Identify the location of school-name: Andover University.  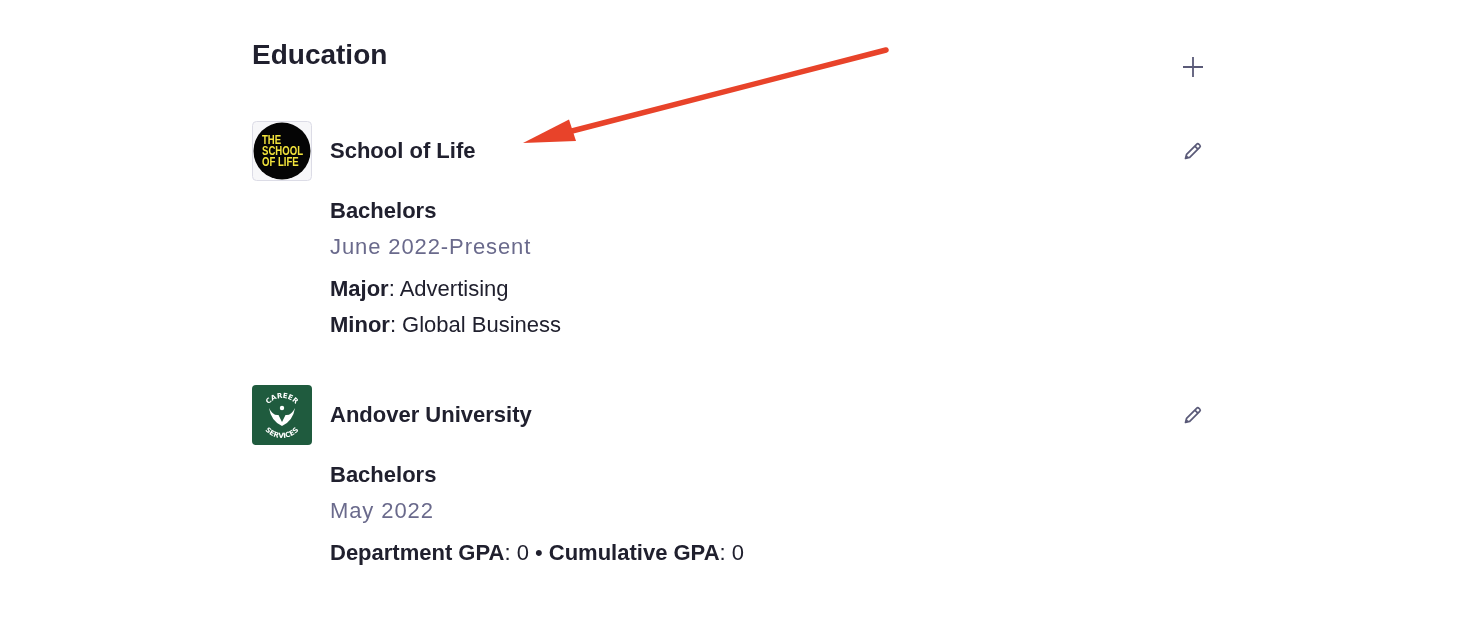
(431, 415).